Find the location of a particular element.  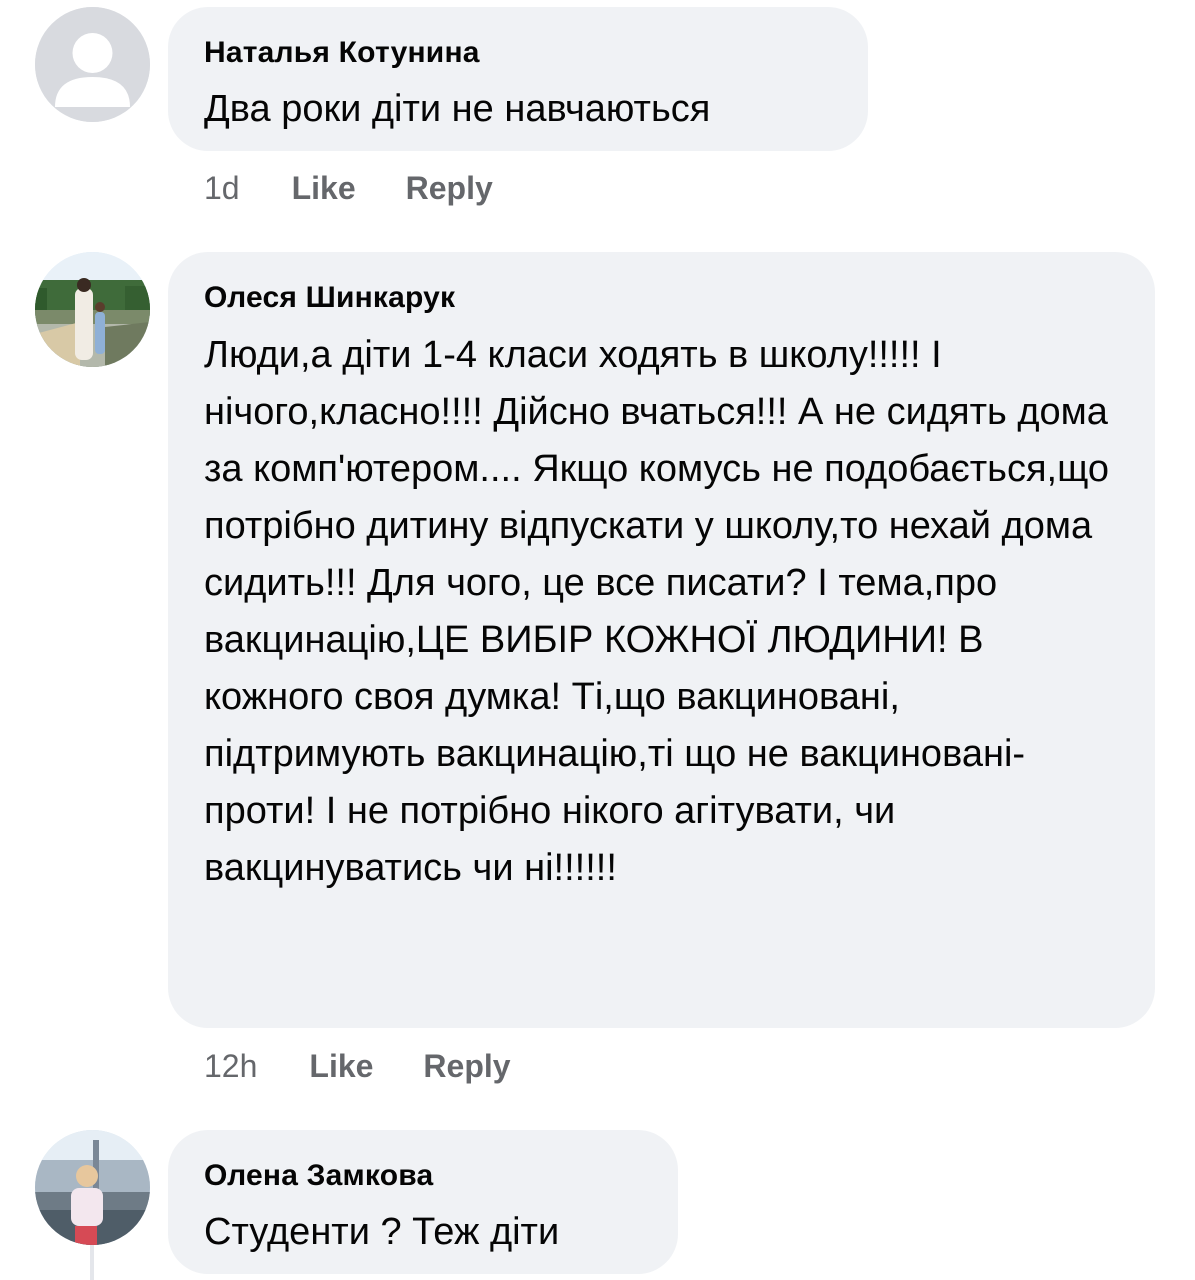

comment-time: 12h is located at coordinates (230, 1066).